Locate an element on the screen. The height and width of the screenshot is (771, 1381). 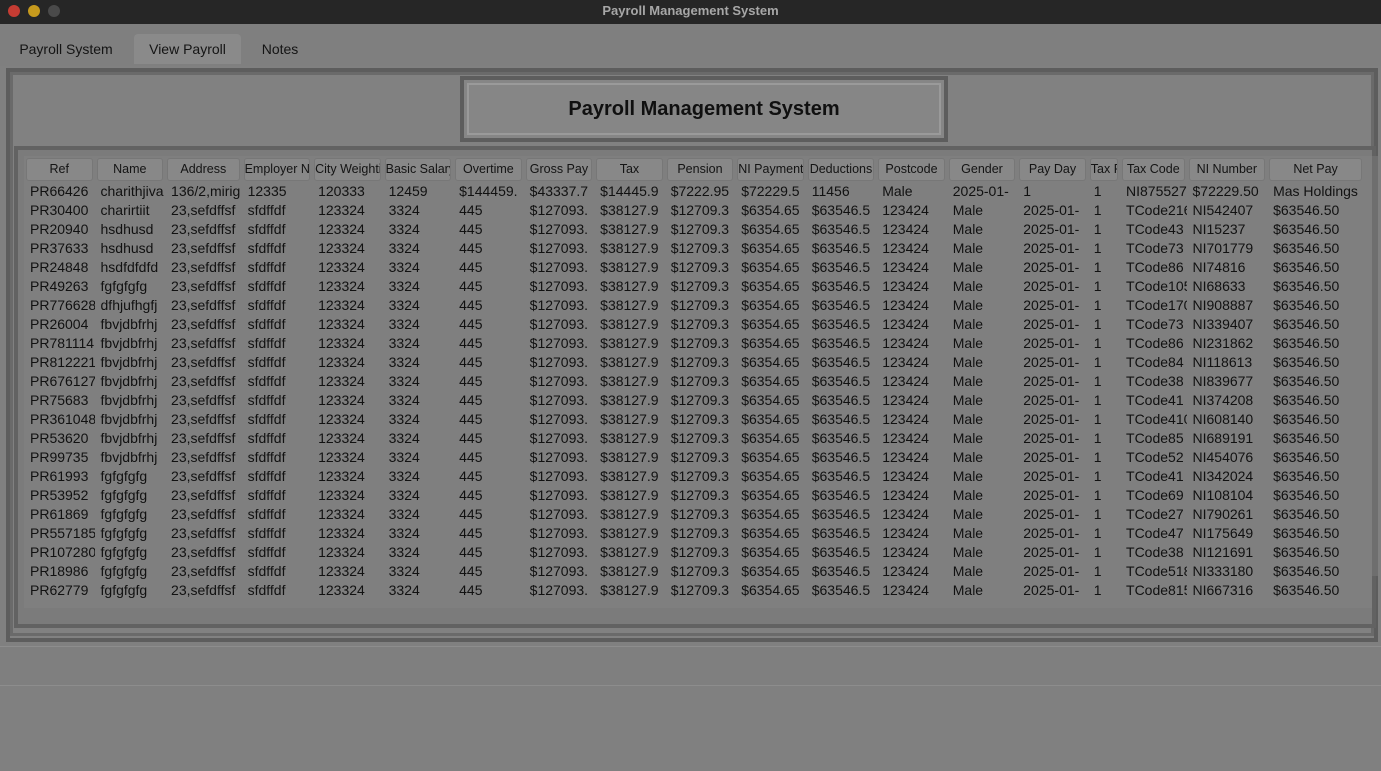
table-cell: PR99735 is located at coordinates (59, 456).